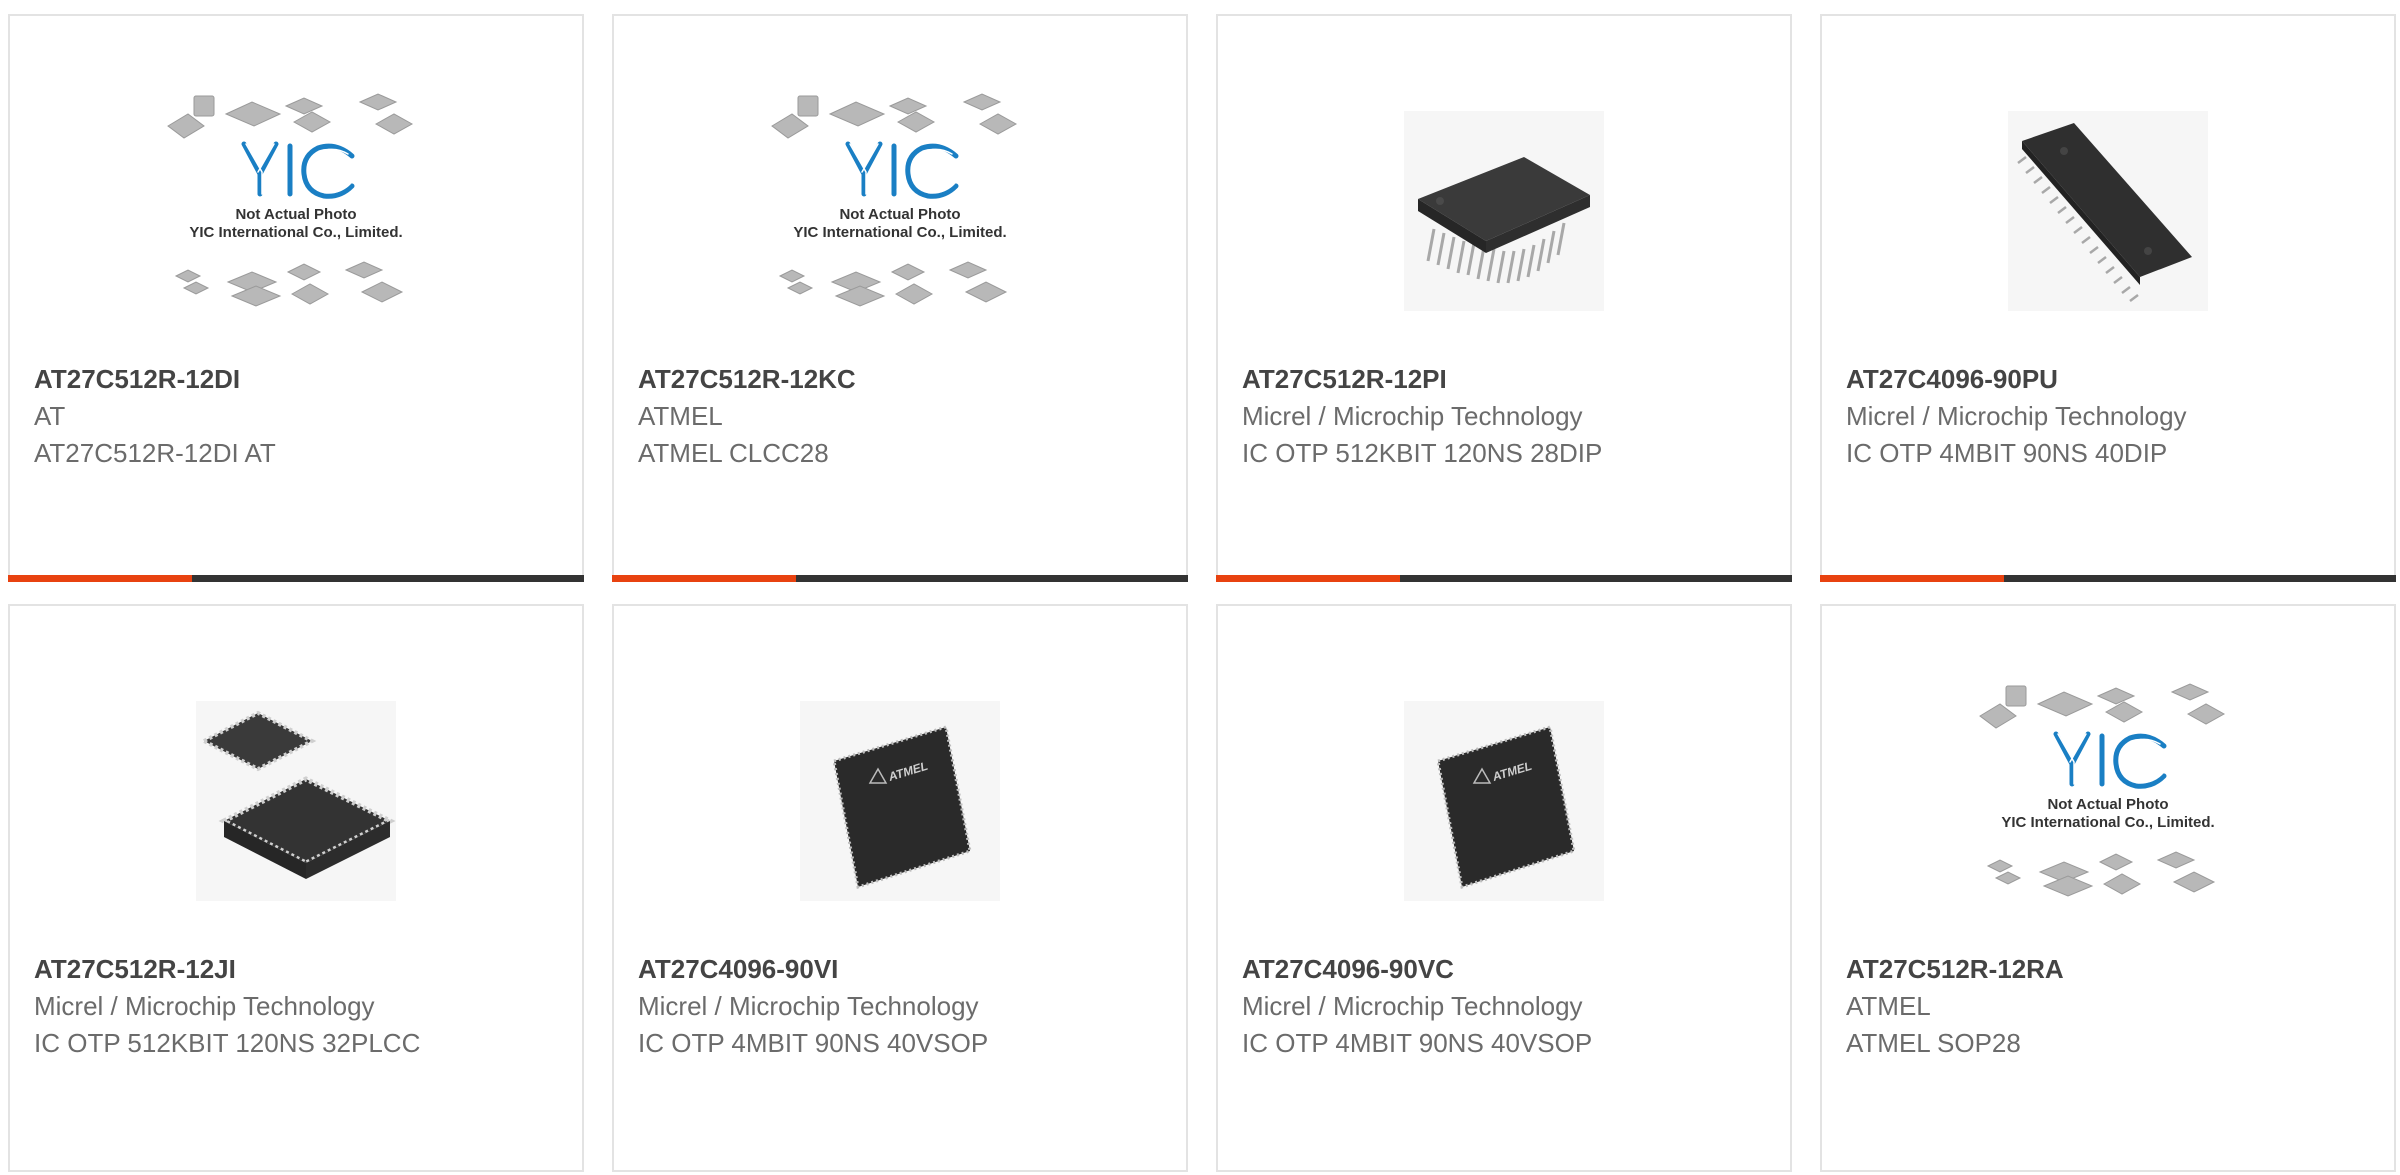  Describe the element at coordinates (902, 379) in the screenshot. I see `part-number-link: AT27C512R-12KC` at that location.